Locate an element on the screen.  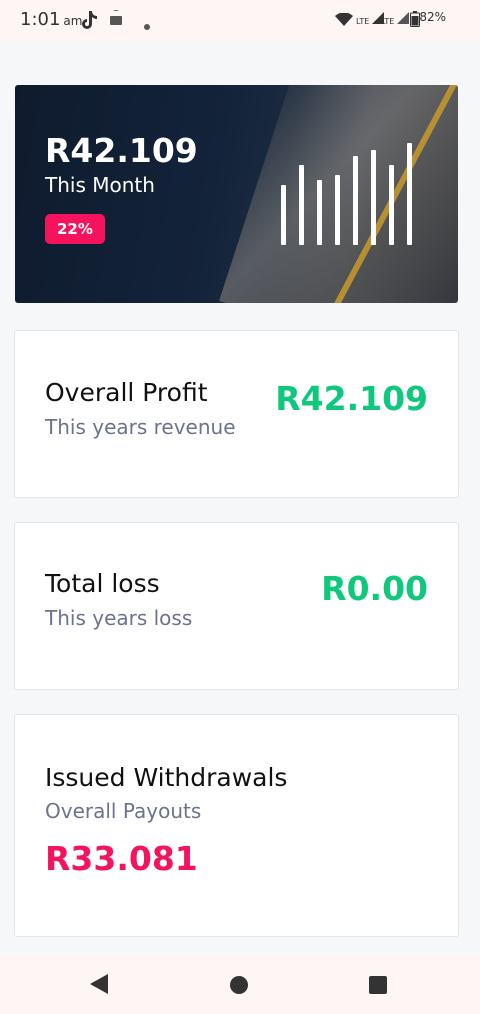
tiktok-icon is located at coordinates (89, 22).